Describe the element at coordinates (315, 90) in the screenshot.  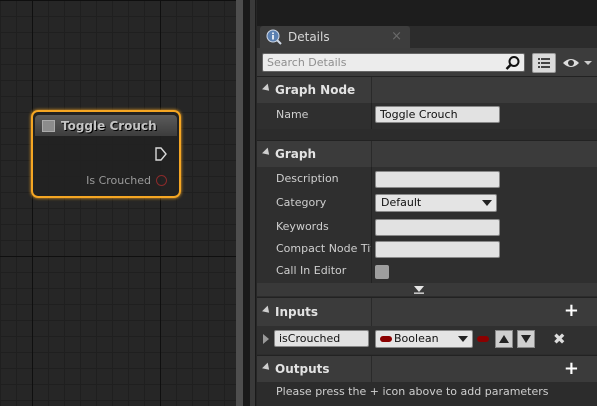
I see `section-label: Graph Node` at that location.